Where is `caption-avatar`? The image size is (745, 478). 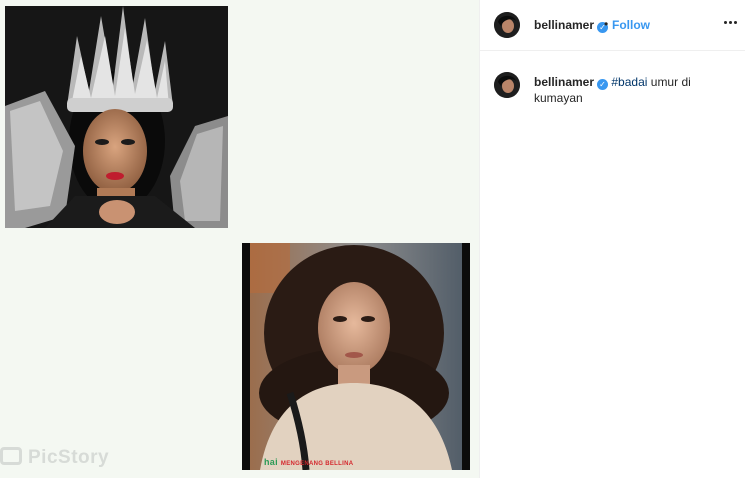 caption-avatar is located at coordinates (507, 85).